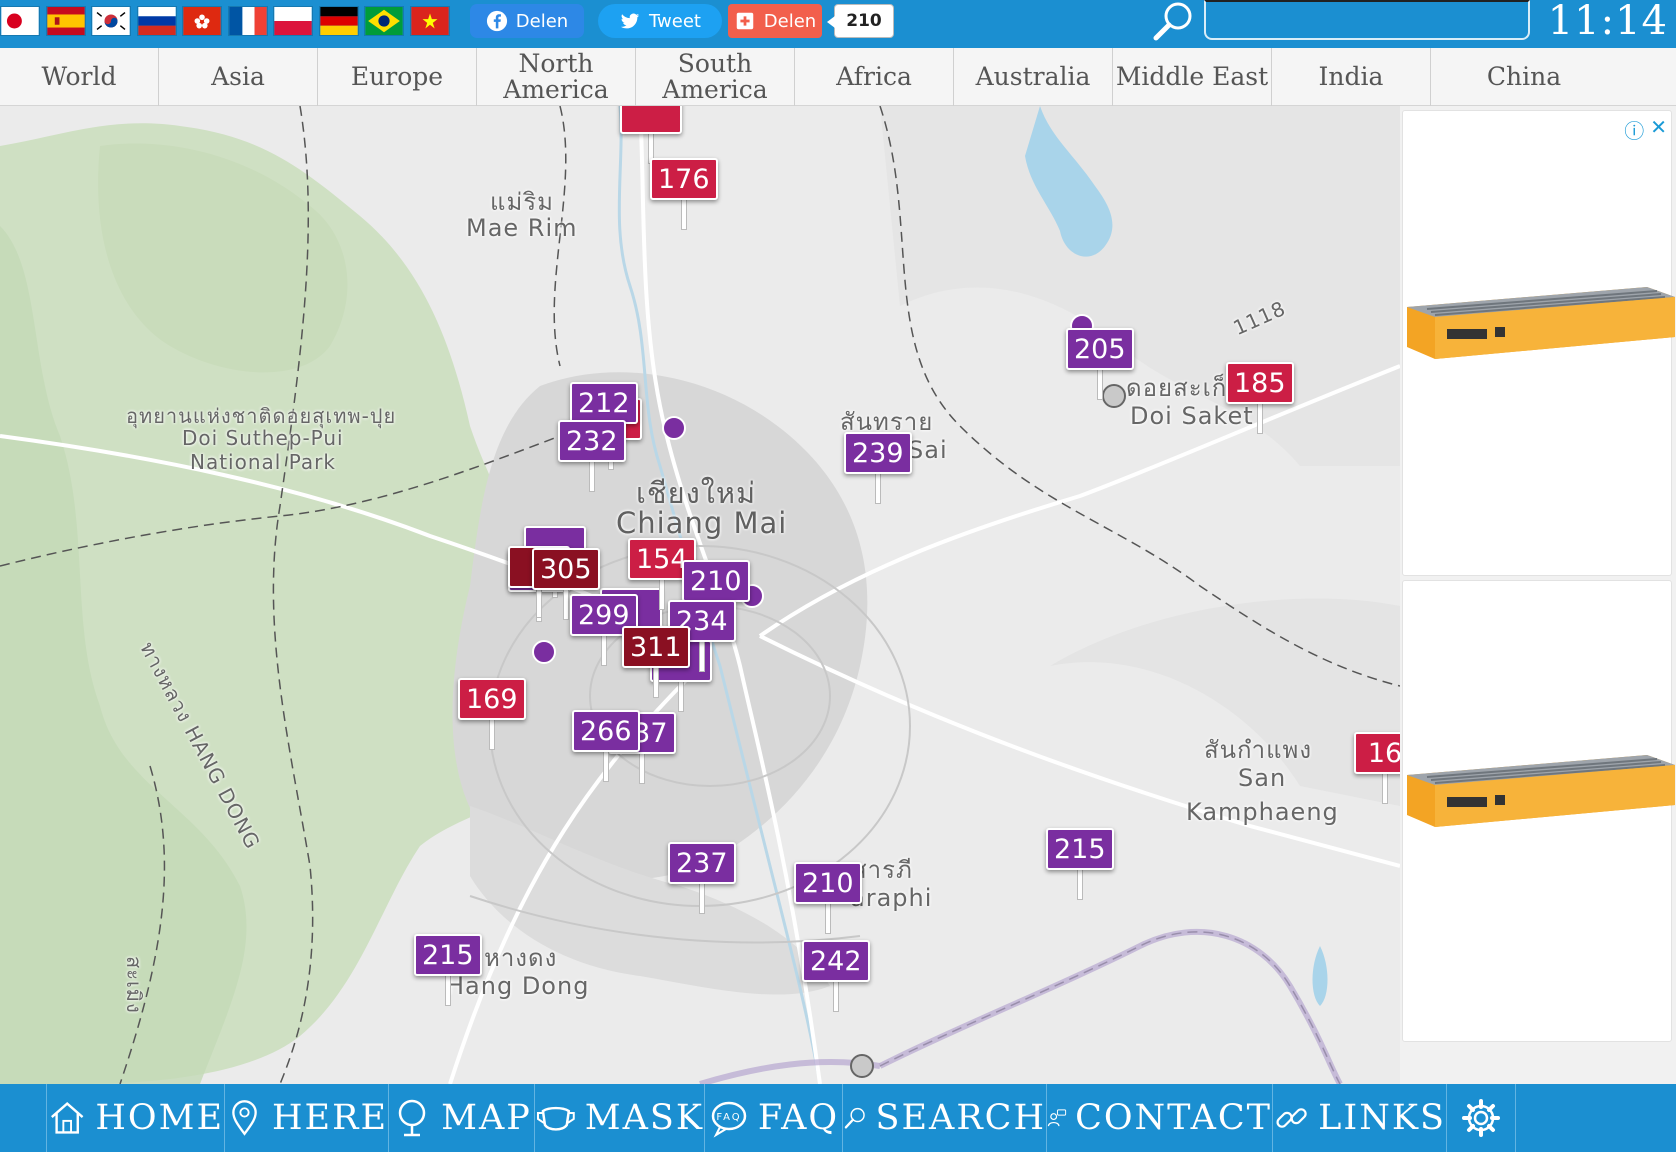  I want to click on add-share-label: Delen, so click(790, 21).